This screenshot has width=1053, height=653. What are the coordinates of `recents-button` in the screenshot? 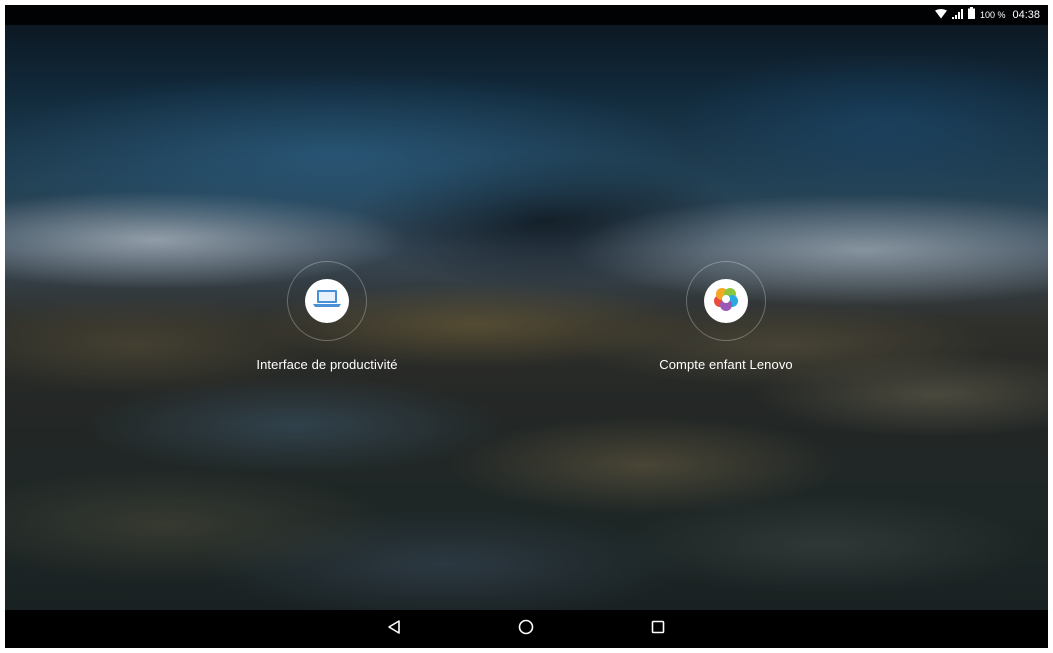 It's located at (658, 629).